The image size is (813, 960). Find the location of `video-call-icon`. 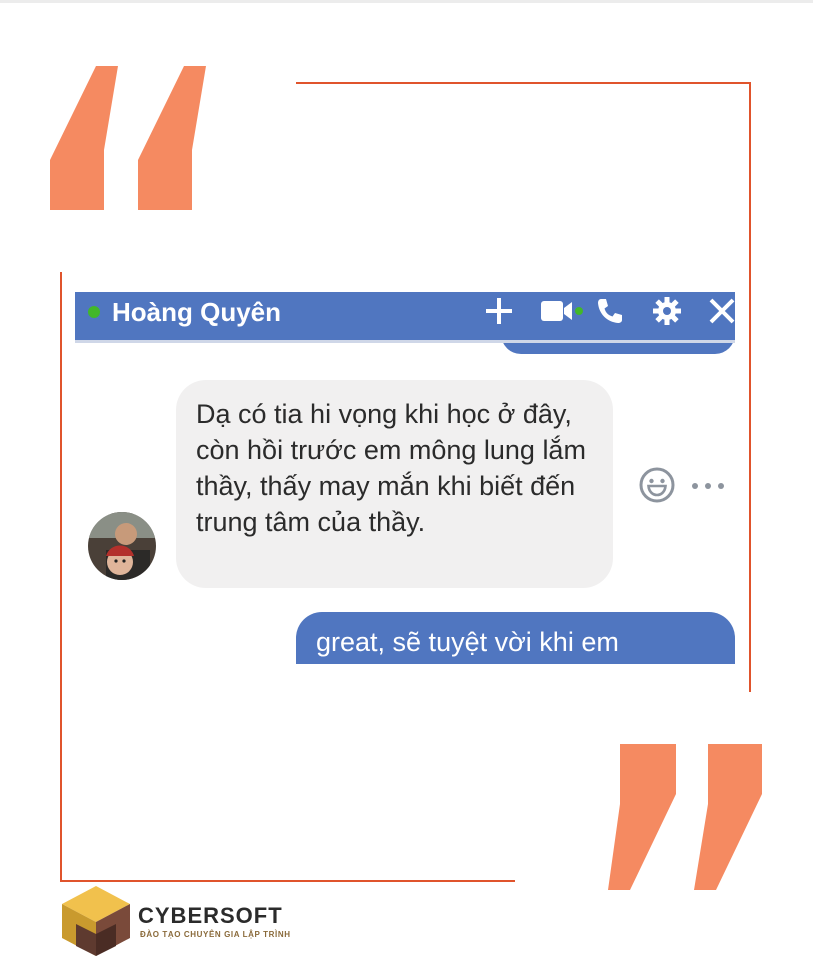

video-call-icon is located at coordinates (562, 311).